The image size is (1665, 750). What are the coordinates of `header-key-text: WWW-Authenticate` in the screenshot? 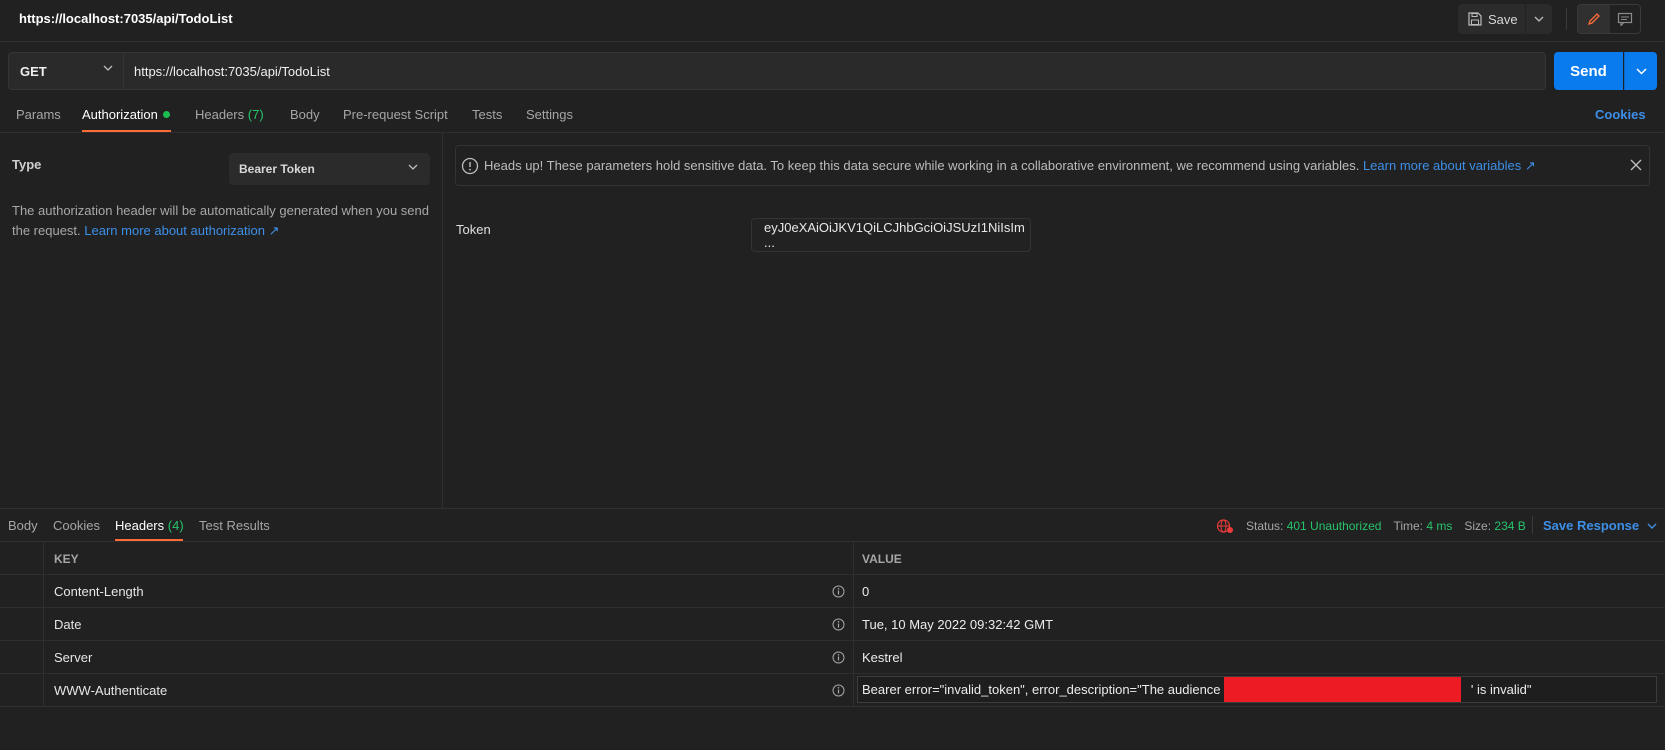 It's located at (111, 690).